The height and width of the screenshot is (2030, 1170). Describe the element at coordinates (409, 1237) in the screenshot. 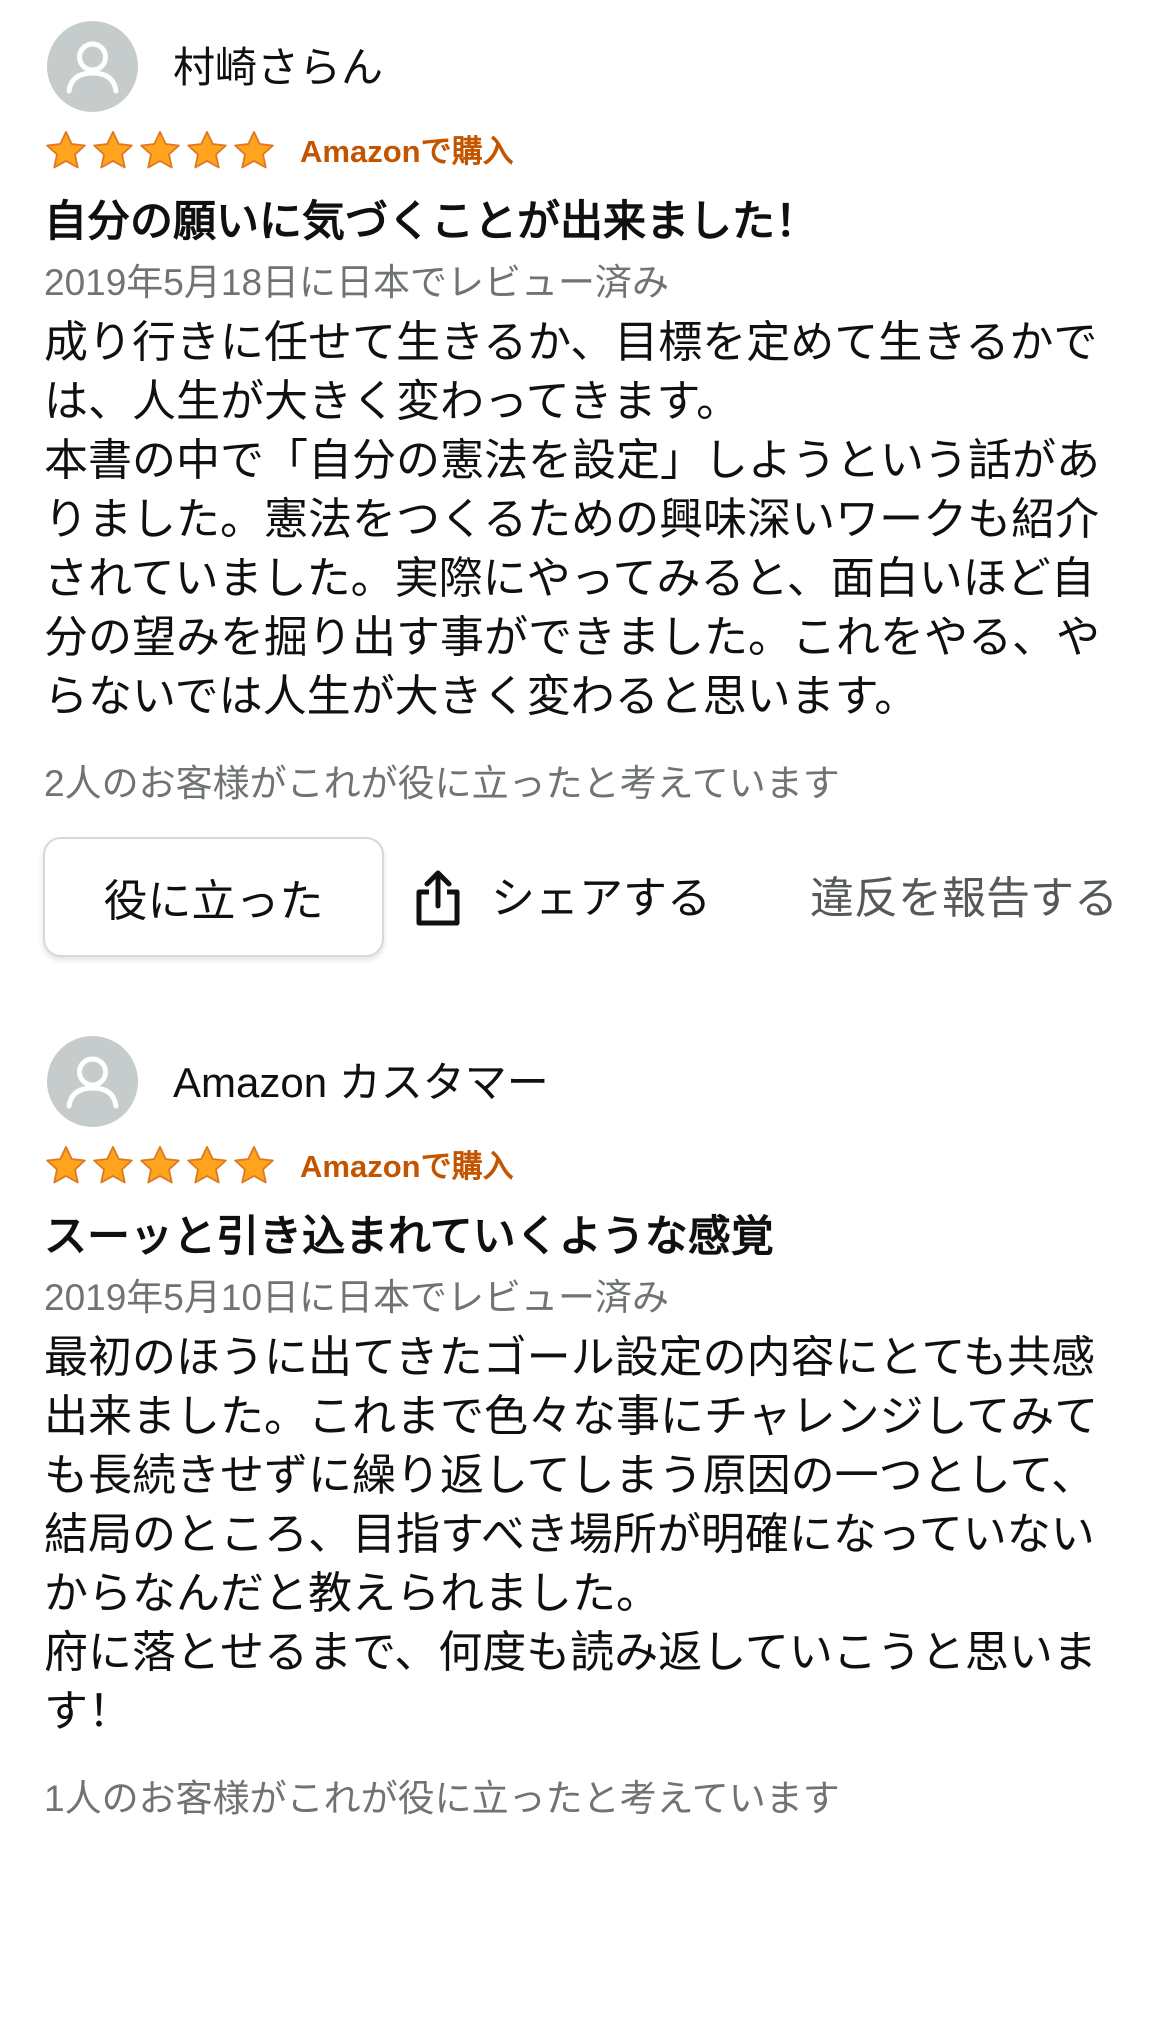

I see `review-title: スーッと引き込まれていくような感覚` at that location.